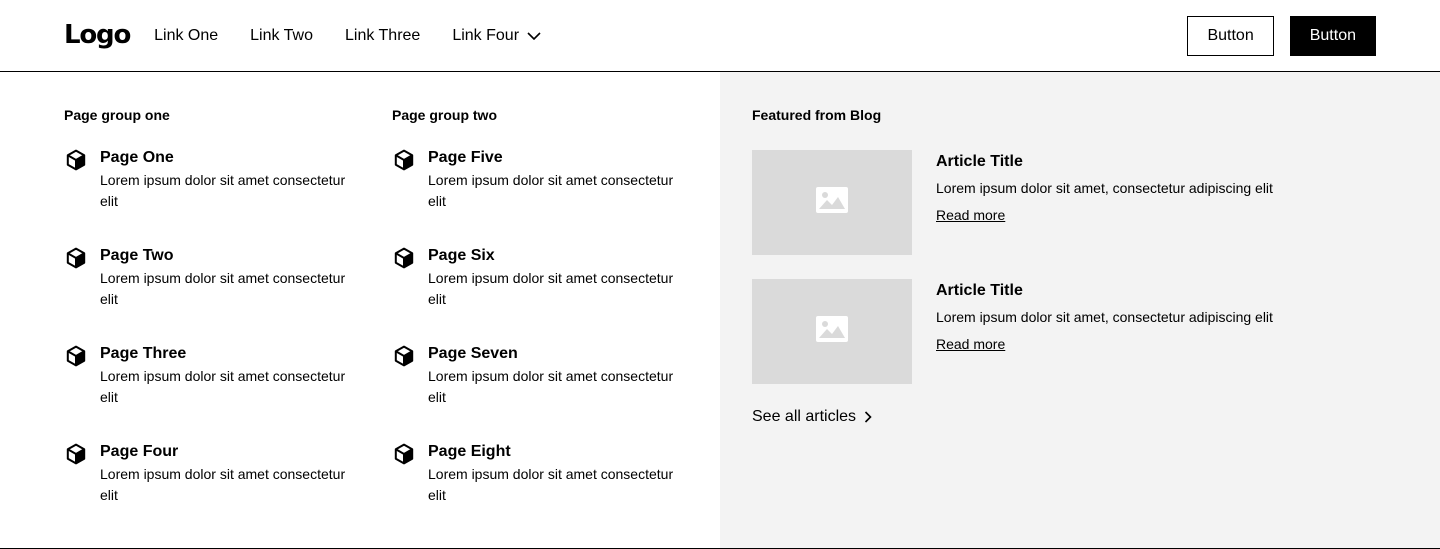 Image resolution: width=1440 pixels, height=549 pixels. I want to click on page-title: Page Five, so click(465, 157).